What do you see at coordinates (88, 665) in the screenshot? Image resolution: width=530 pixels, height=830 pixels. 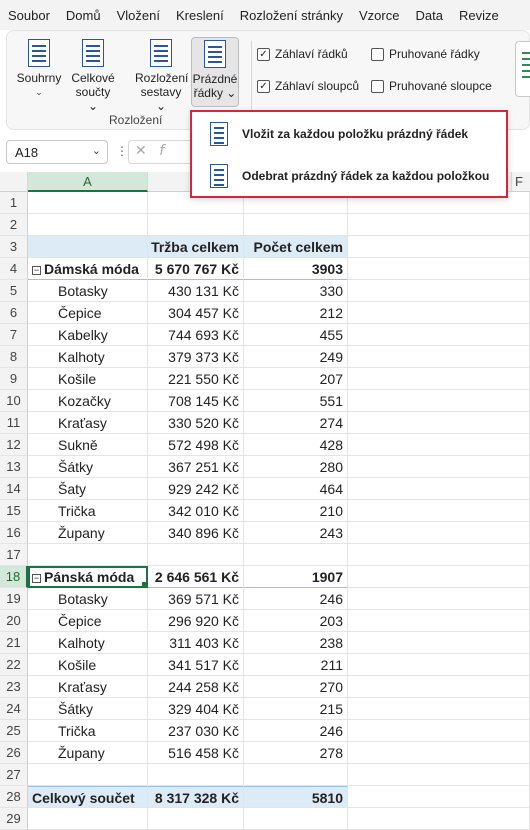 I see `item-label: Košile` at bounding box center [88, 665].